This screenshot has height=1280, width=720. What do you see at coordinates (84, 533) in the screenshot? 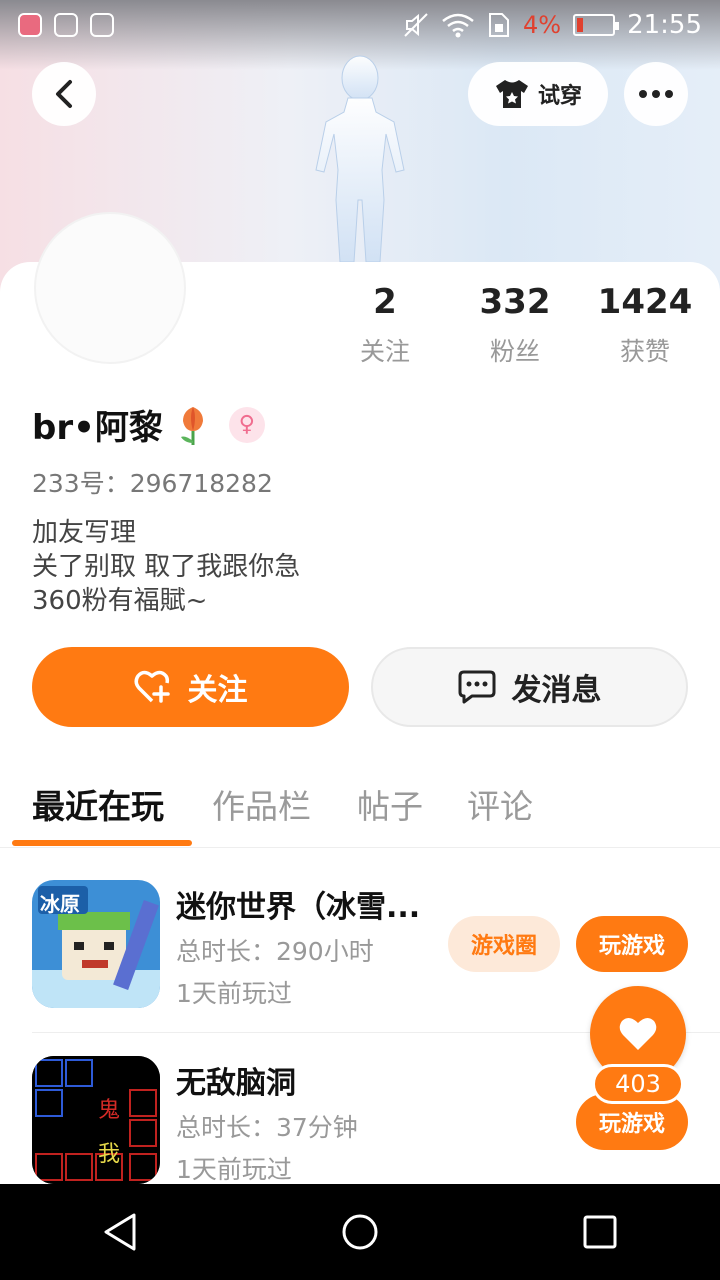
I see `bio-line: 加友写理` at bounding box center [84, 533].